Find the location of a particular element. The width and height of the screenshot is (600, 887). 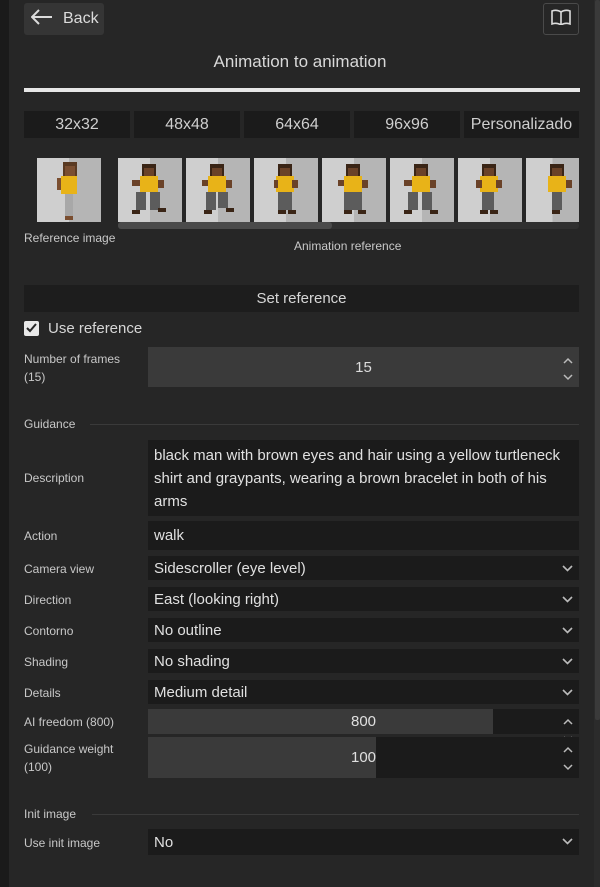

guidance-weight-slider: 100 is located at coordinates (363, 757).